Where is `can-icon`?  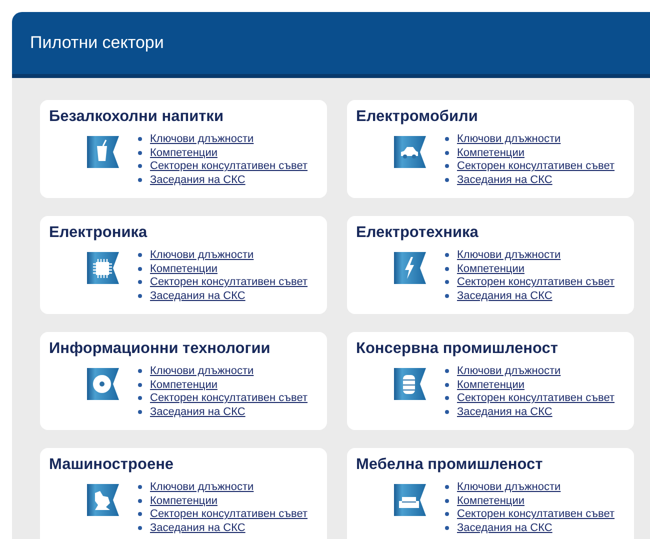
can-icon is located at coordinates (410, 384).